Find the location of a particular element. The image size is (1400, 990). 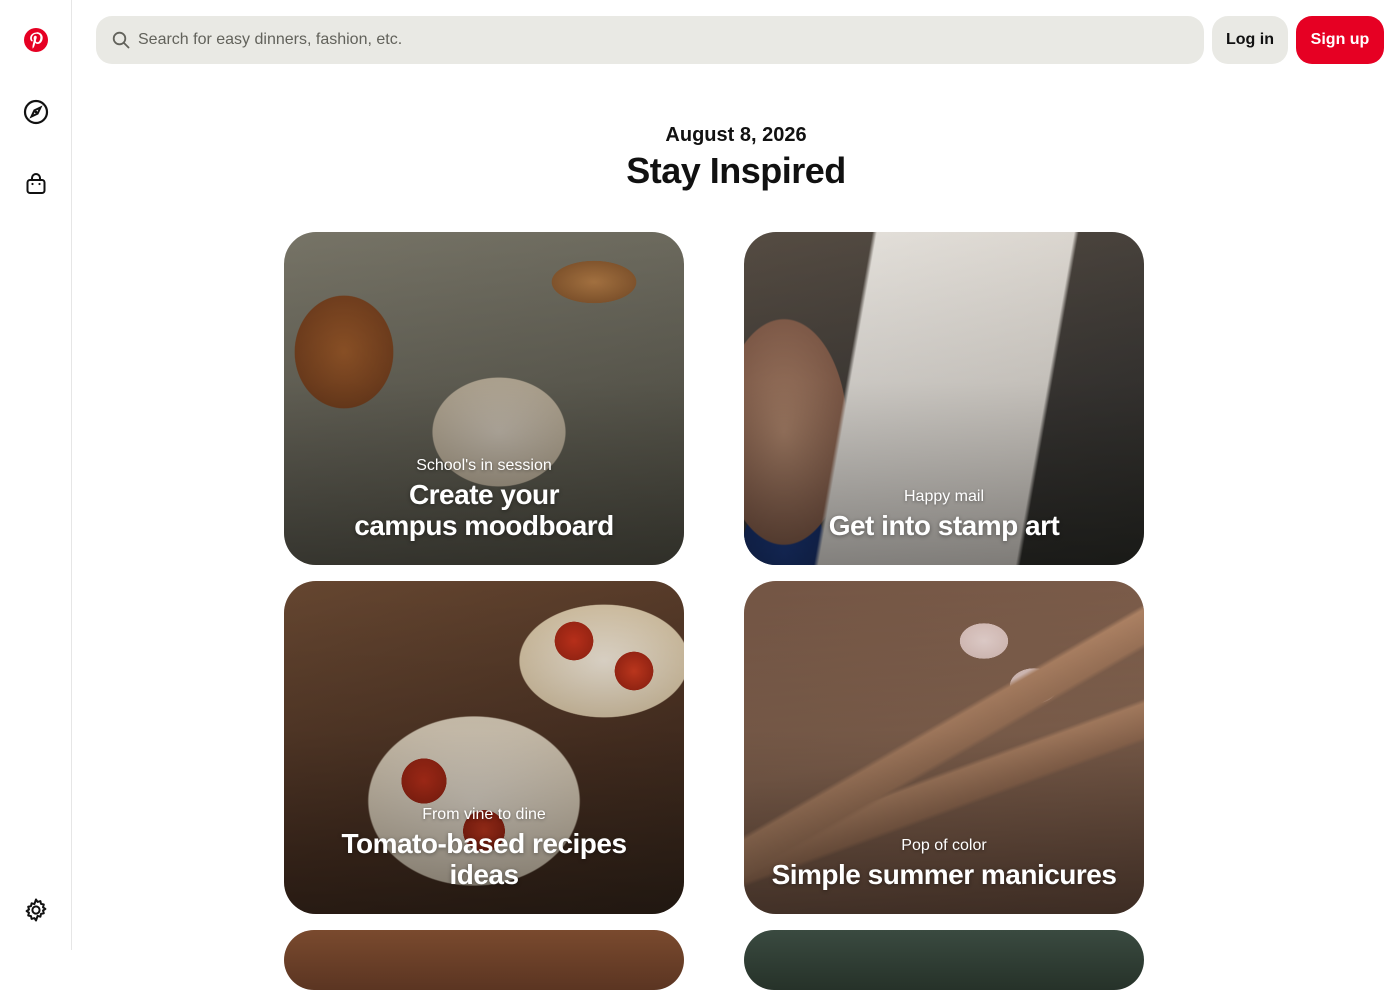

shop-button is located at coordinates (36, 184).